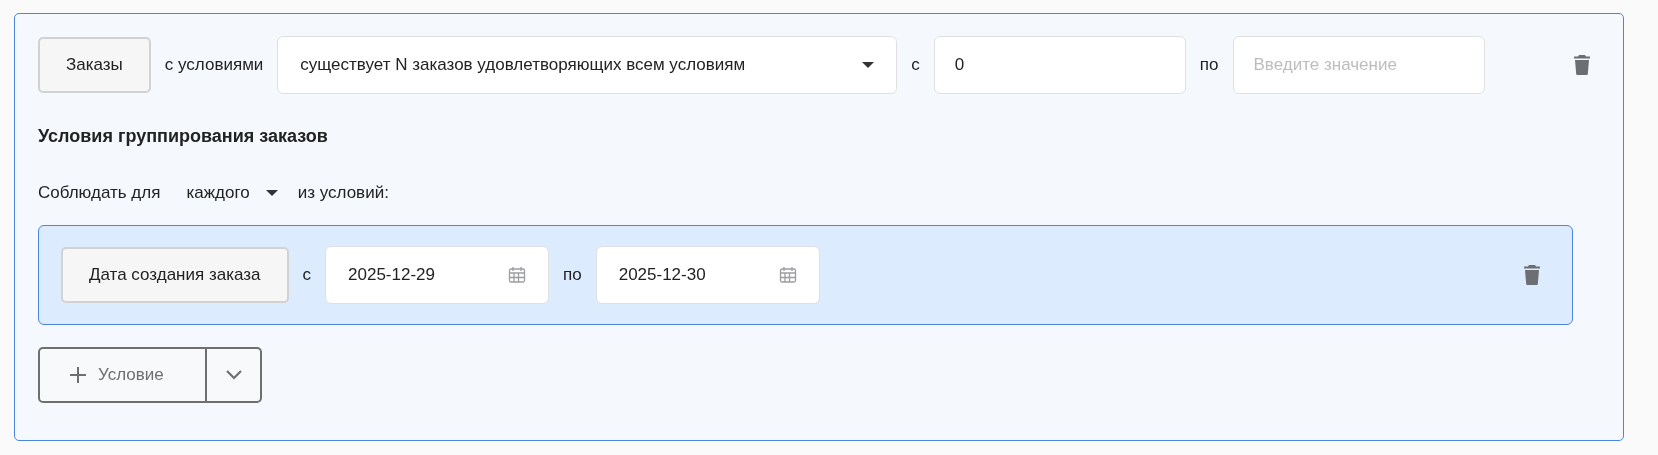 The width and height of the screenshot is (1658, 455). What do you see at coordinates (99, 193) in the screenshot?
I see `match-label: Соблюдать для` at bounding box center [99, 193].